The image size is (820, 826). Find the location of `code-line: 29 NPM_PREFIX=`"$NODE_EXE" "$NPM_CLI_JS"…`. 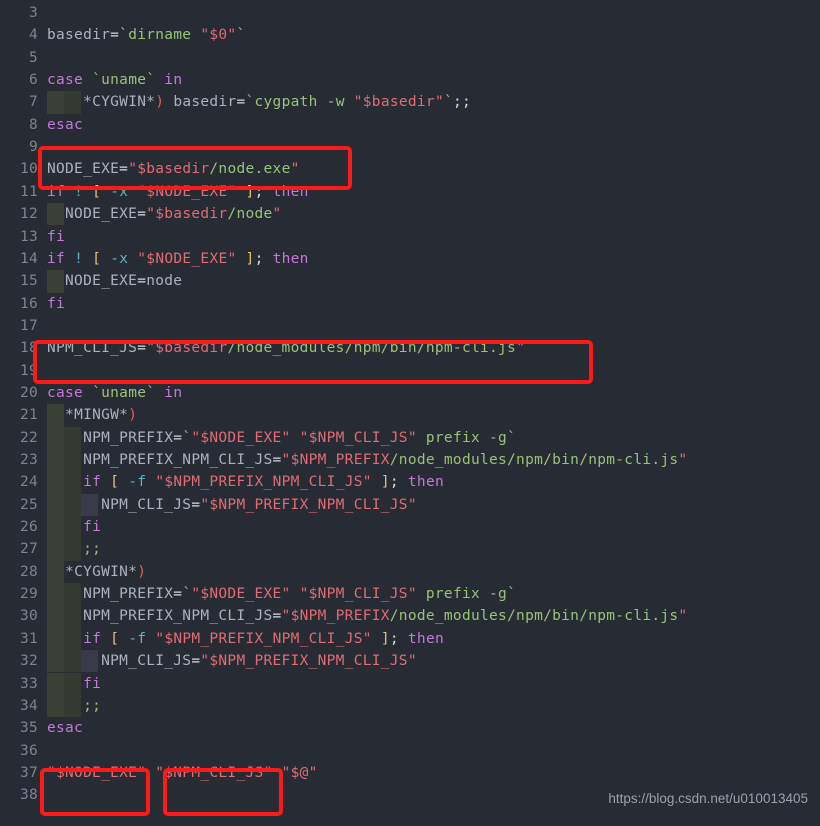

code-line: 29 NPM_PREFIX=`"$NODE_EXE" "$NPM_CLI_JS"… is located at coordinates (410, 594).